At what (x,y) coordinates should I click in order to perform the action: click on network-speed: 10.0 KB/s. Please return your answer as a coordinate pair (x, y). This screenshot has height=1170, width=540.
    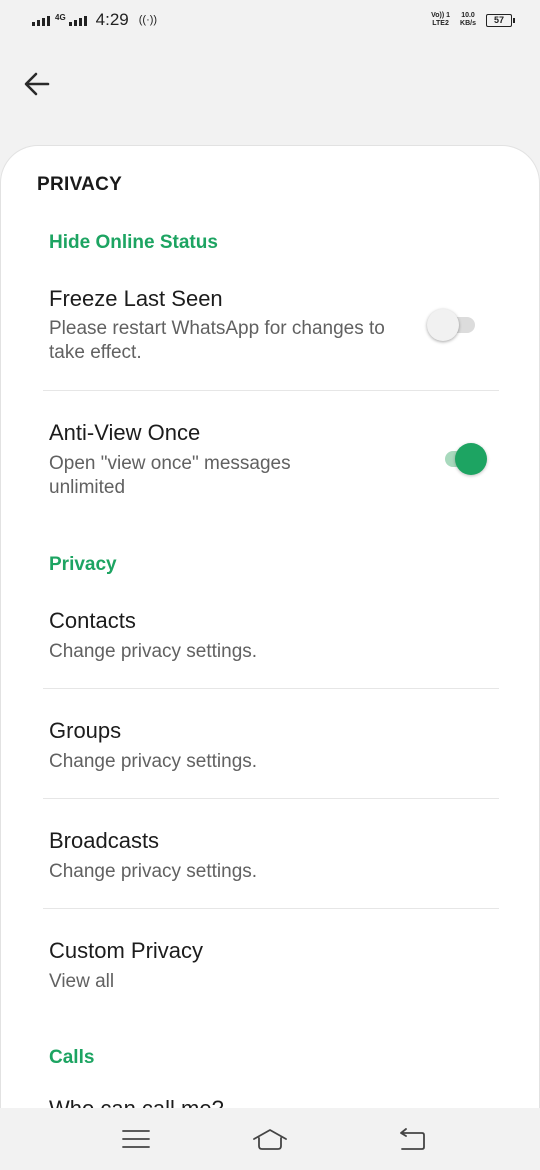
    Looking at the image, I should click on (468, 20).